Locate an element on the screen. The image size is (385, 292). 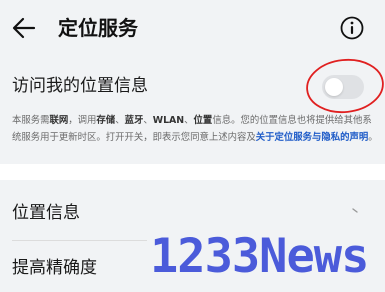
toggle-knob is located at coordinates (334, 87).